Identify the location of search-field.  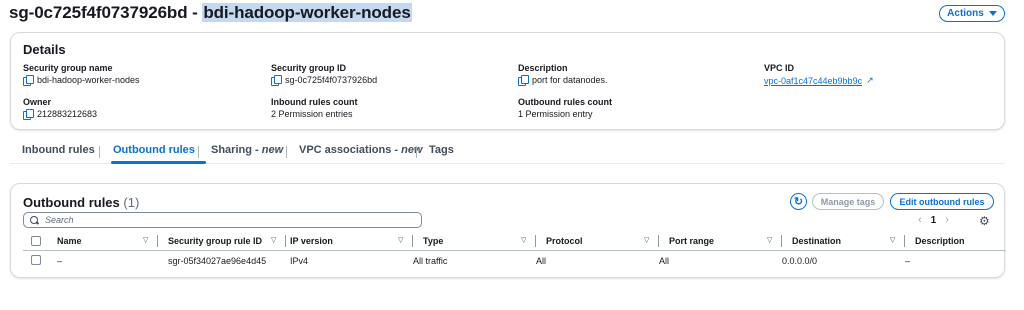
(222, 220).